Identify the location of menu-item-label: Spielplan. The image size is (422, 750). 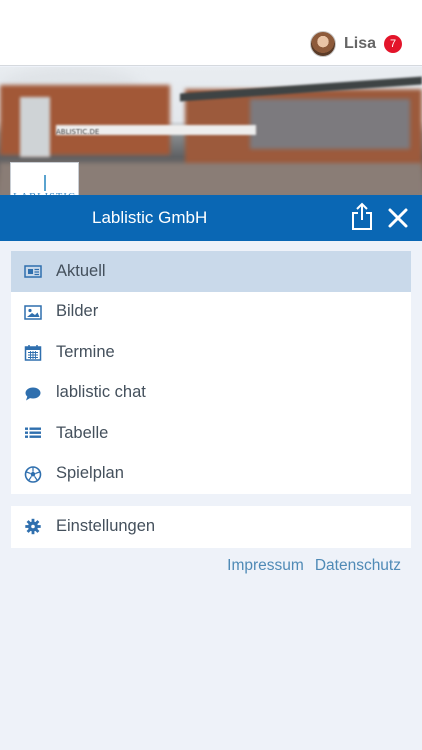
(90, 473).